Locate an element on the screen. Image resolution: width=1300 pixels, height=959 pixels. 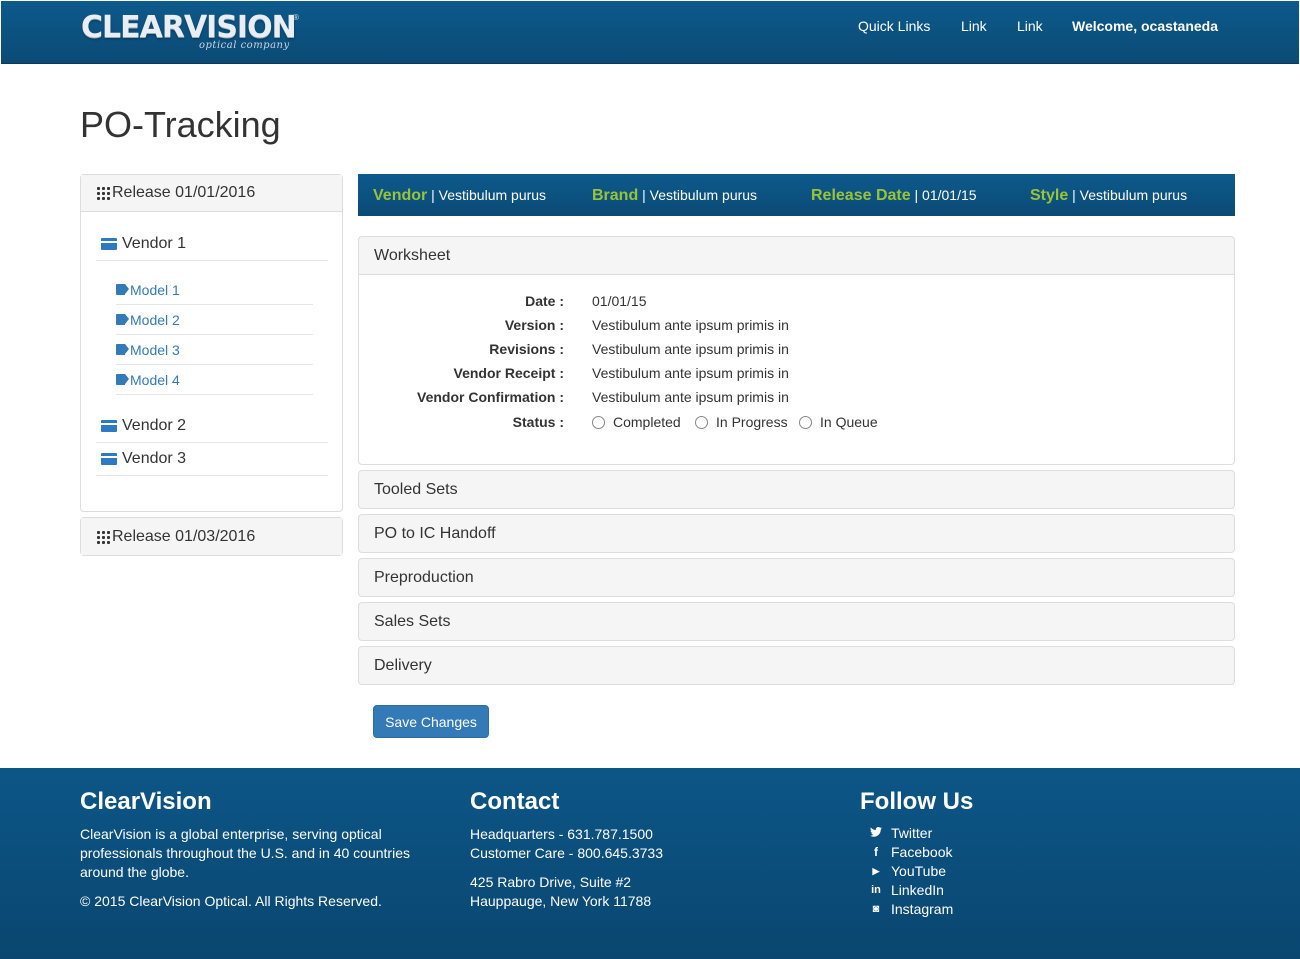
field-label-vendor-receipt: Vendor Receipt : is located at coordinates (508, 373).